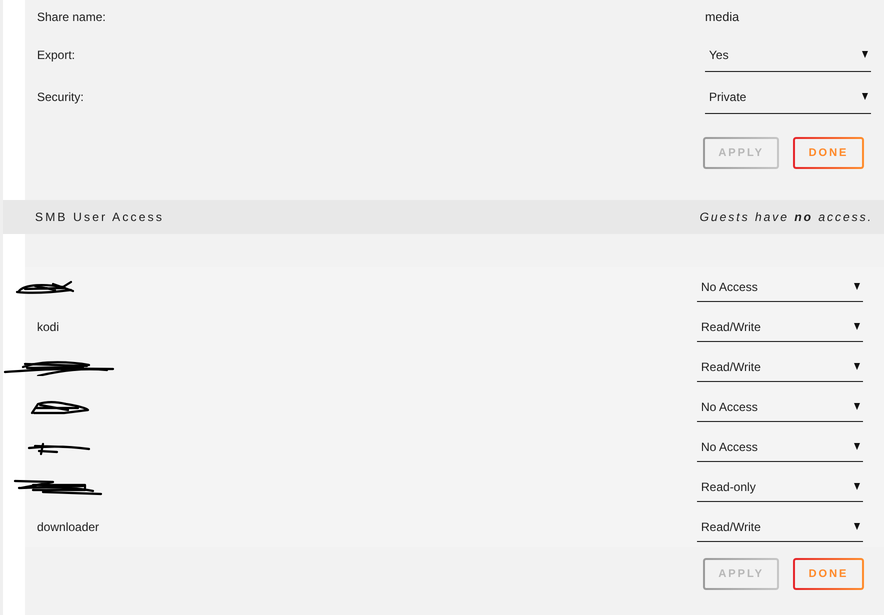 Image resolution: width=884 pixels, height=615 pixels. I want to click on field-label: Security:, so click(60, 97).